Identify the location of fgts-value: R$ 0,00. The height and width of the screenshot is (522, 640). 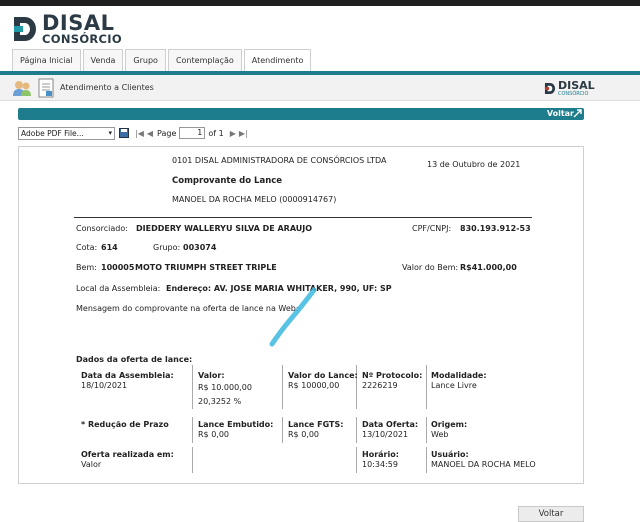
(304, 434).